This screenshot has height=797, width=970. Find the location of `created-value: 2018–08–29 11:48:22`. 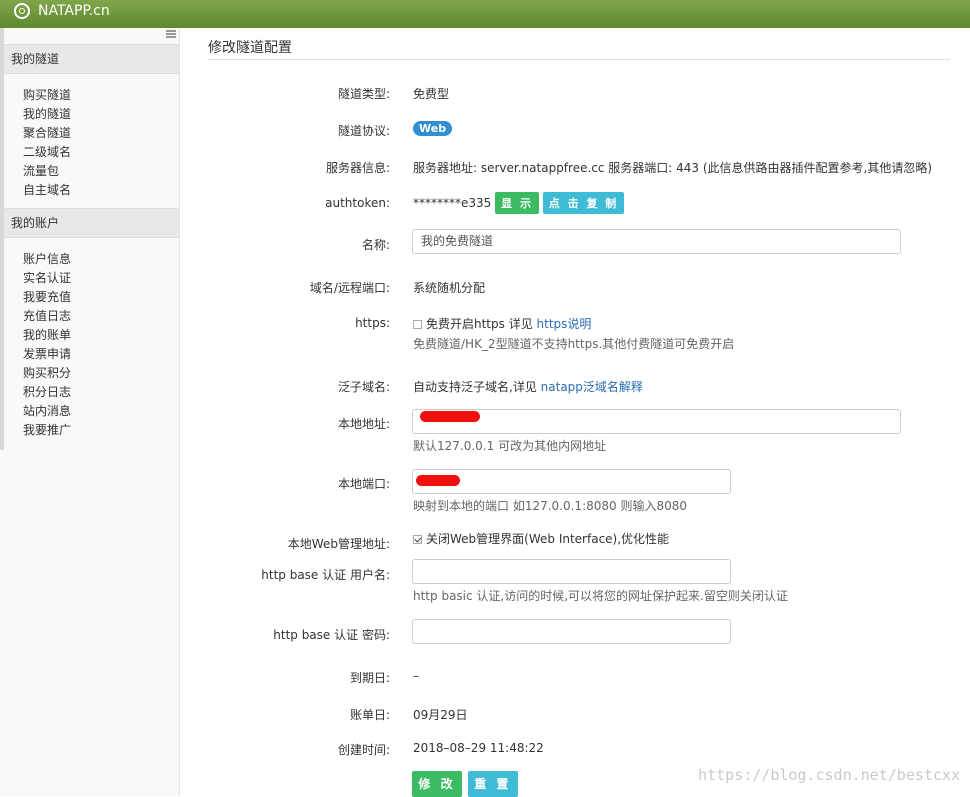

created-value: 2018–08–29 11:48:22 is located at coordinates (478, 748).